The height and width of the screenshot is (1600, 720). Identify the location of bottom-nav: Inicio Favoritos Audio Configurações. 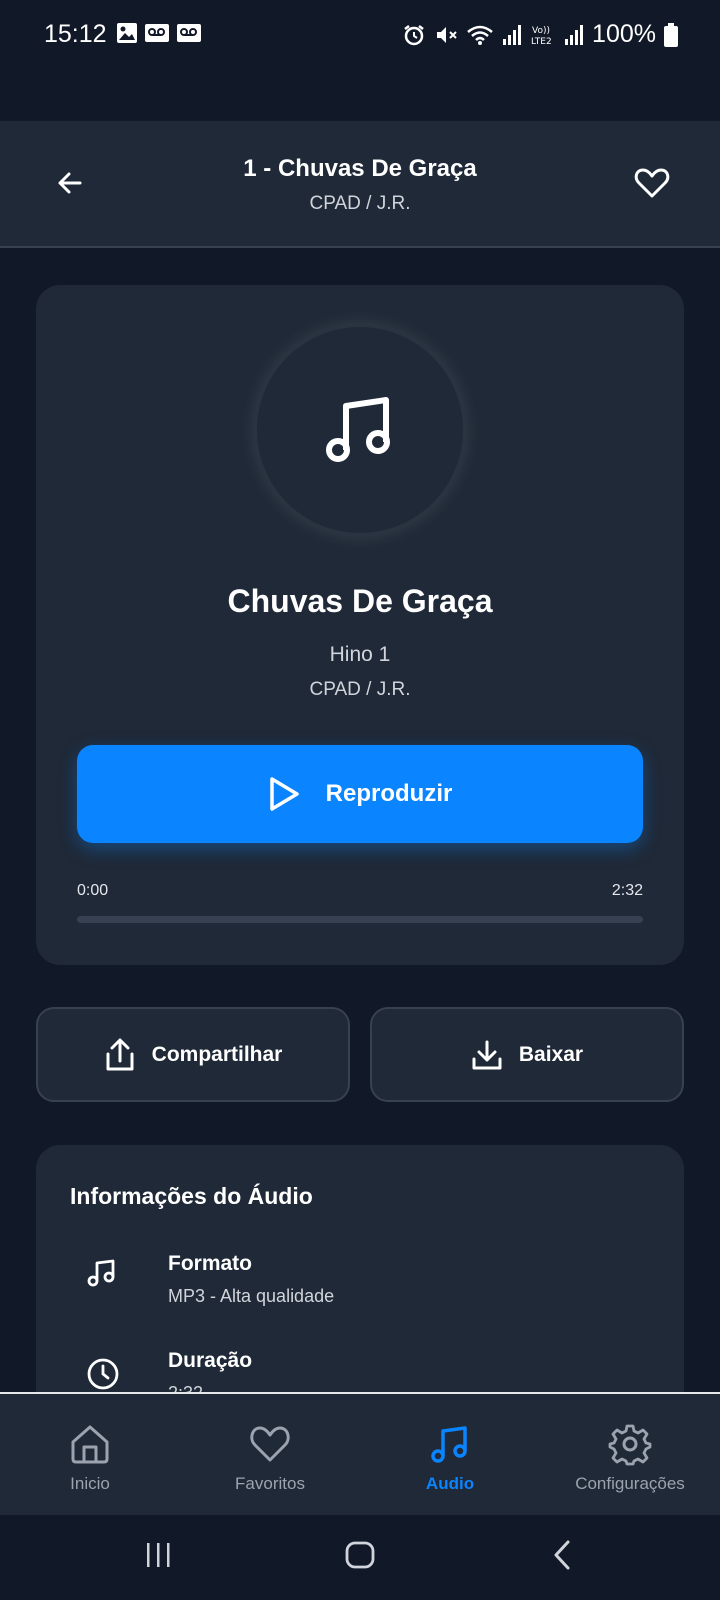
(360, 1453).